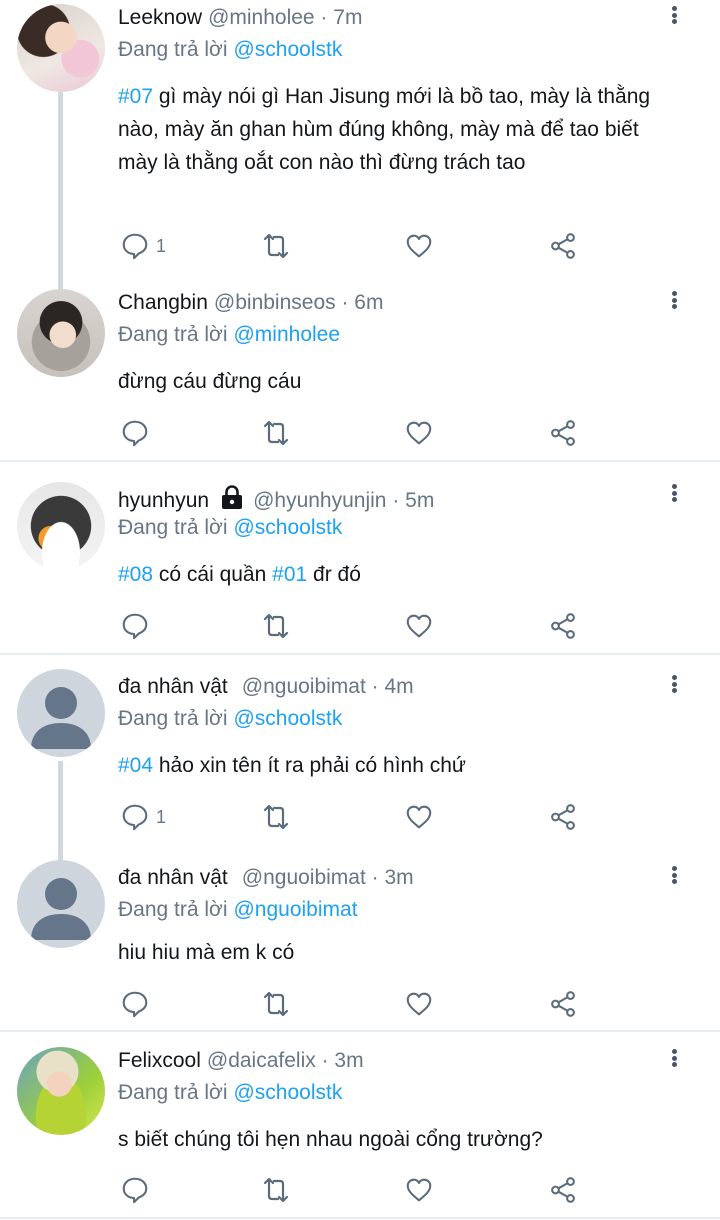 The image size is (720, 1220). What do you see at coordinates (286, 334) in the screenshot?
I see `reply-mention: @minholee` at bounding box center [286, 334].